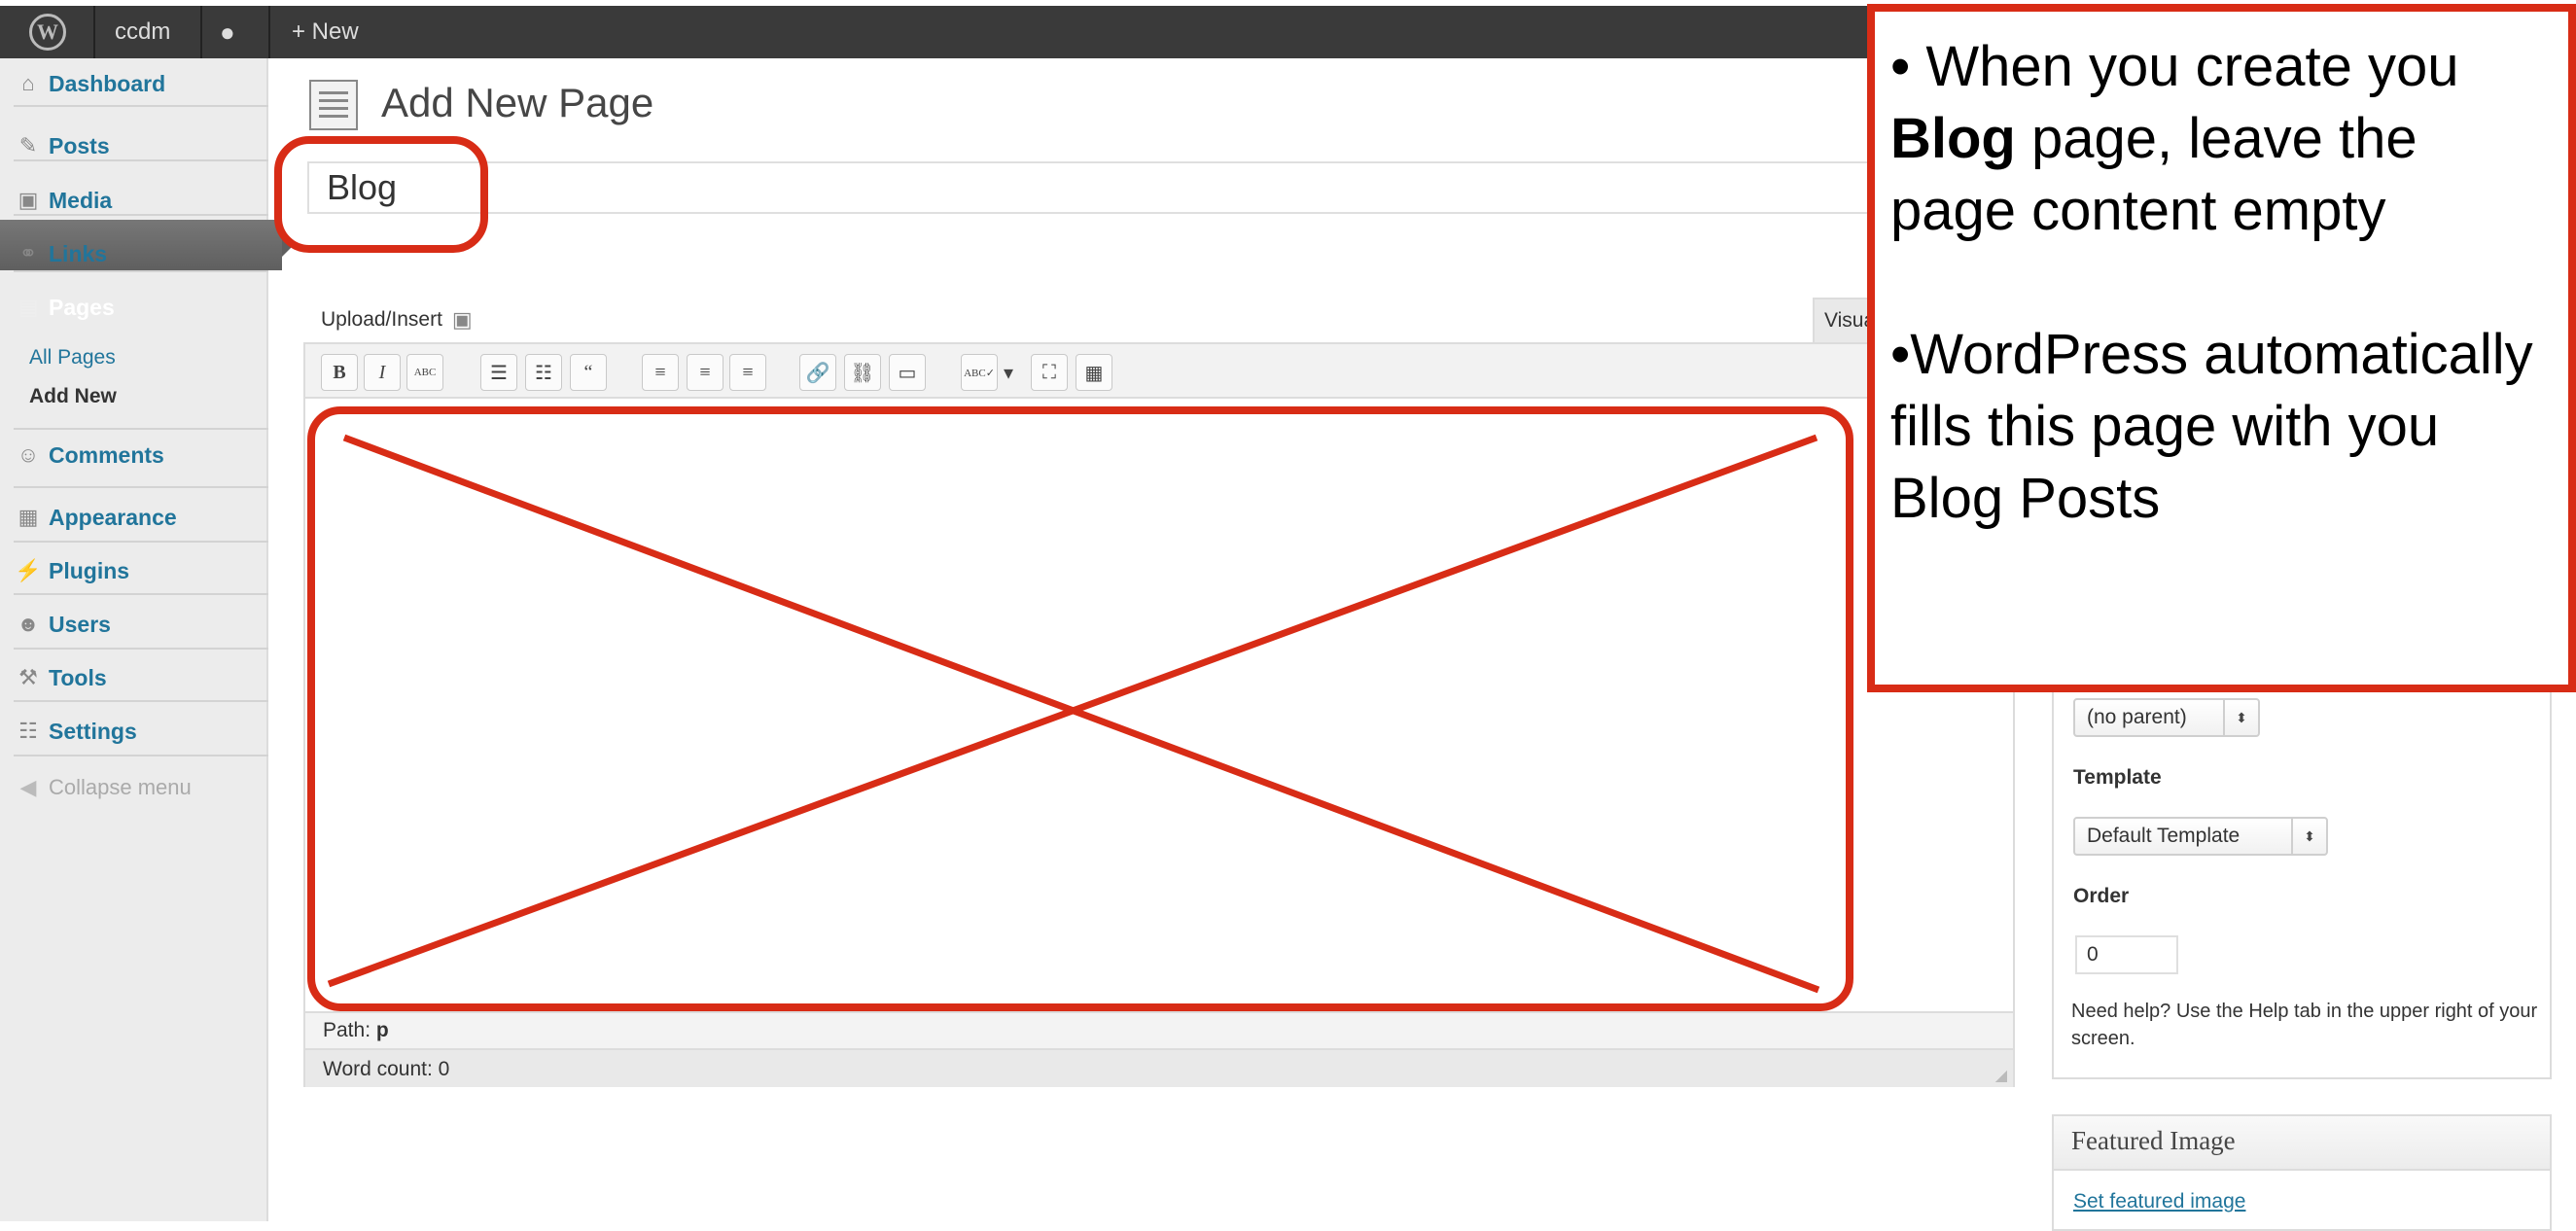 The image size is (2576, 1231). Describe the element at coordinates (980, 372) in the screenshot. I see `spellcheck-button: ABC✓` at that location.